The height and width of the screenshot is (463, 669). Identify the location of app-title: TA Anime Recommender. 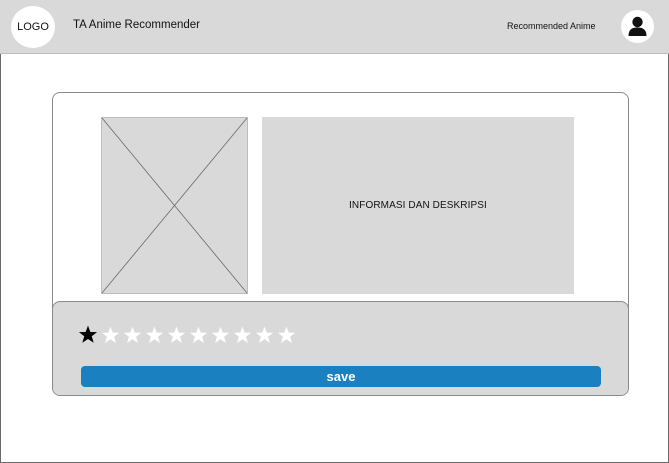
(136, 25).